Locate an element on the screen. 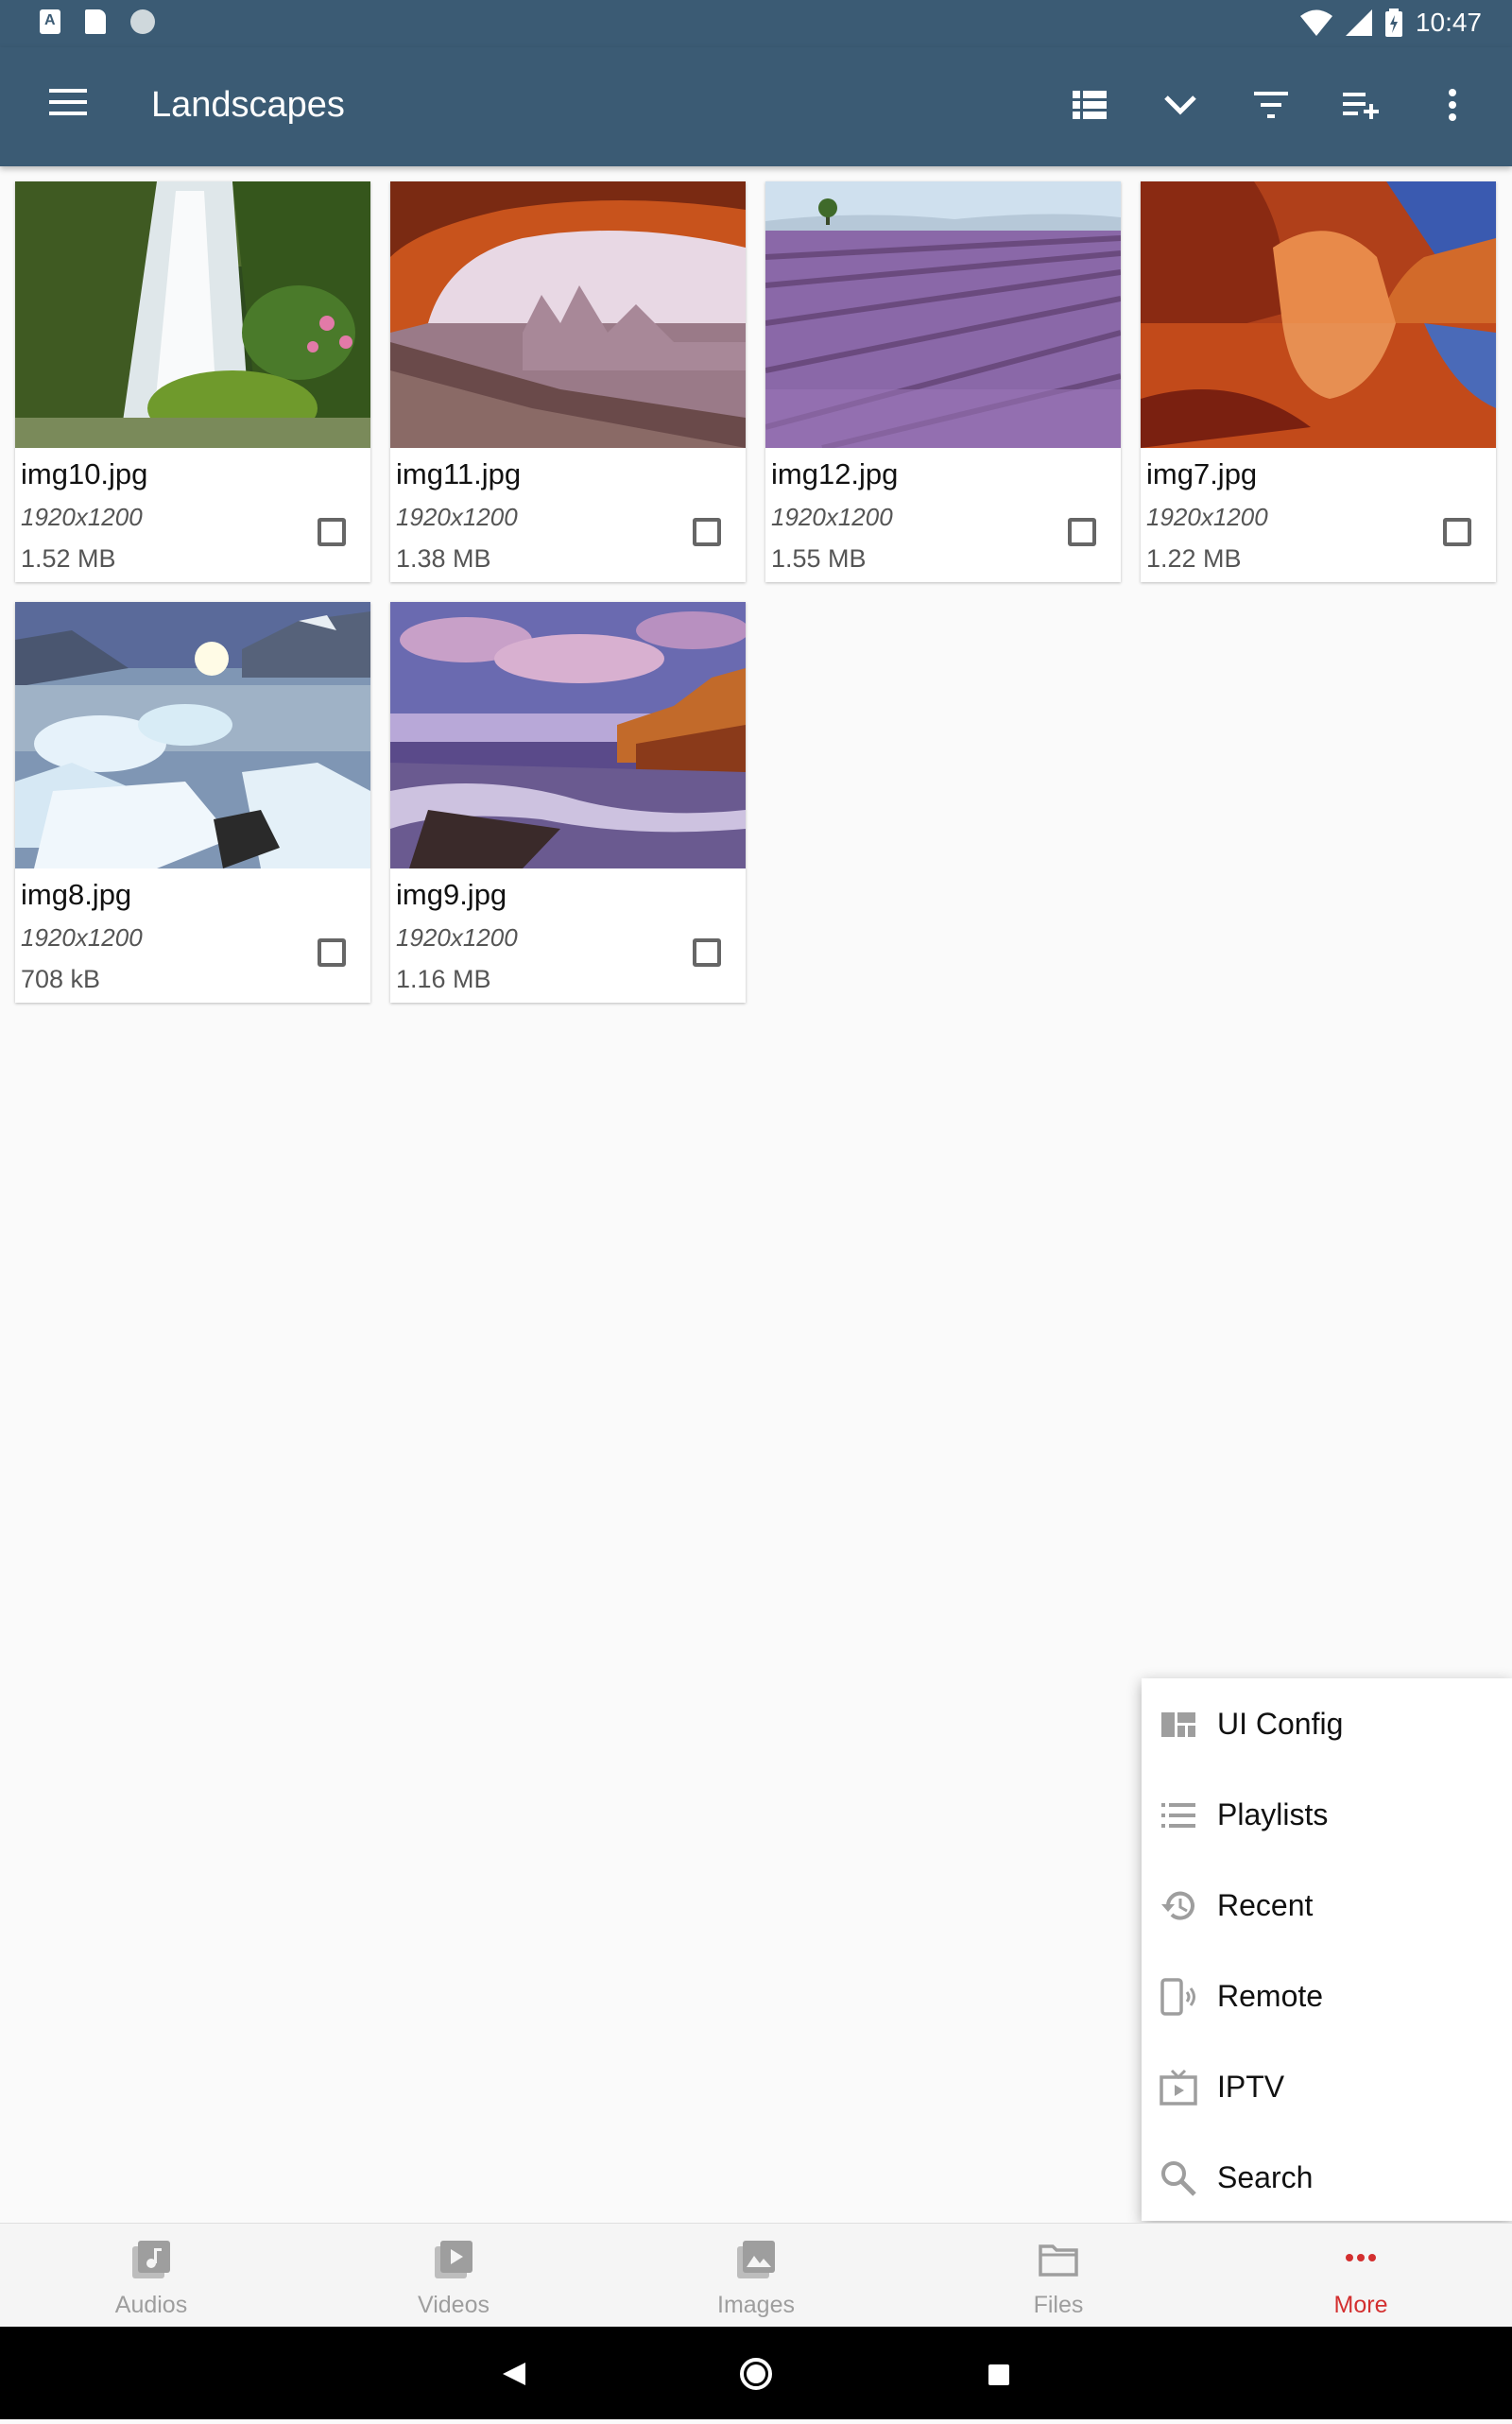 This screenshot has width=1512, height=2424. recents-icon is located at coordinates (998, 2374).